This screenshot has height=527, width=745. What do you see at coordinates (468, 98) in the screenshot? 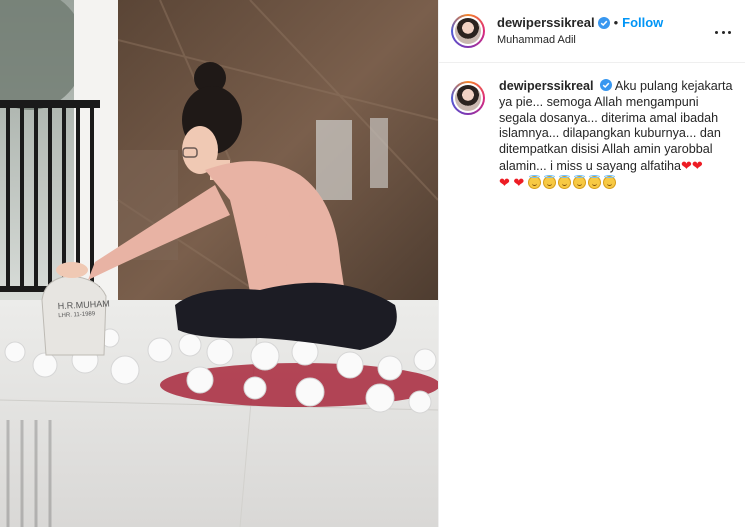
I see `caption-author-avatar` at bounding box center [468, 98].